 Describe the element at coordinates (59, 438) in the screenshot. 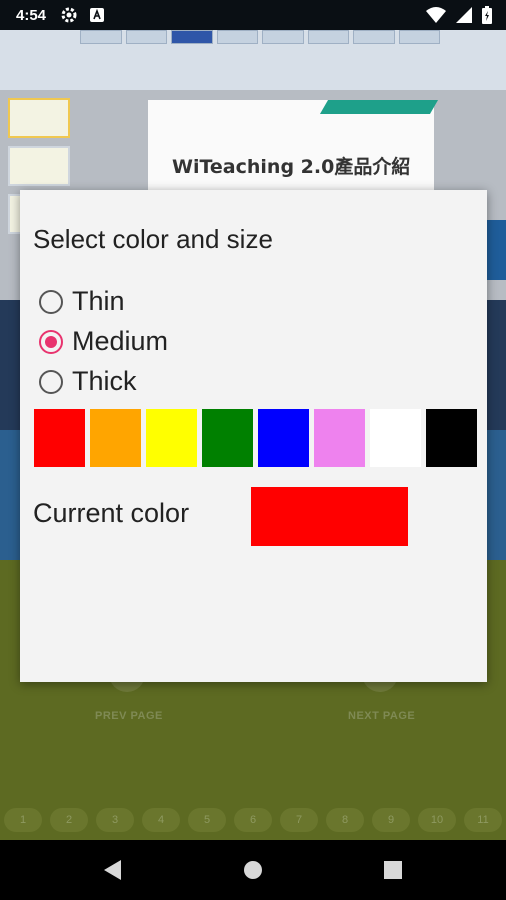

I see `color-swatch-red` at that location.